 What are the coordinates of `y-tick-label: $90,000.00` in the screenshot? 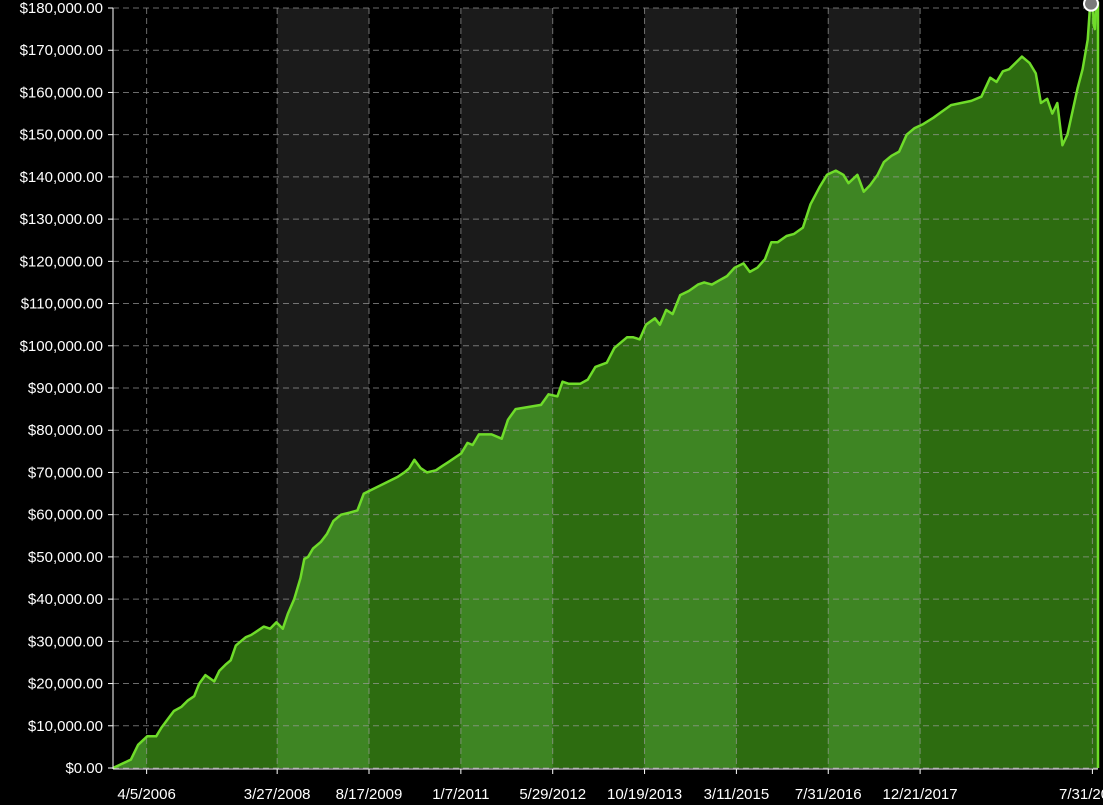 It's located at (65, 388).